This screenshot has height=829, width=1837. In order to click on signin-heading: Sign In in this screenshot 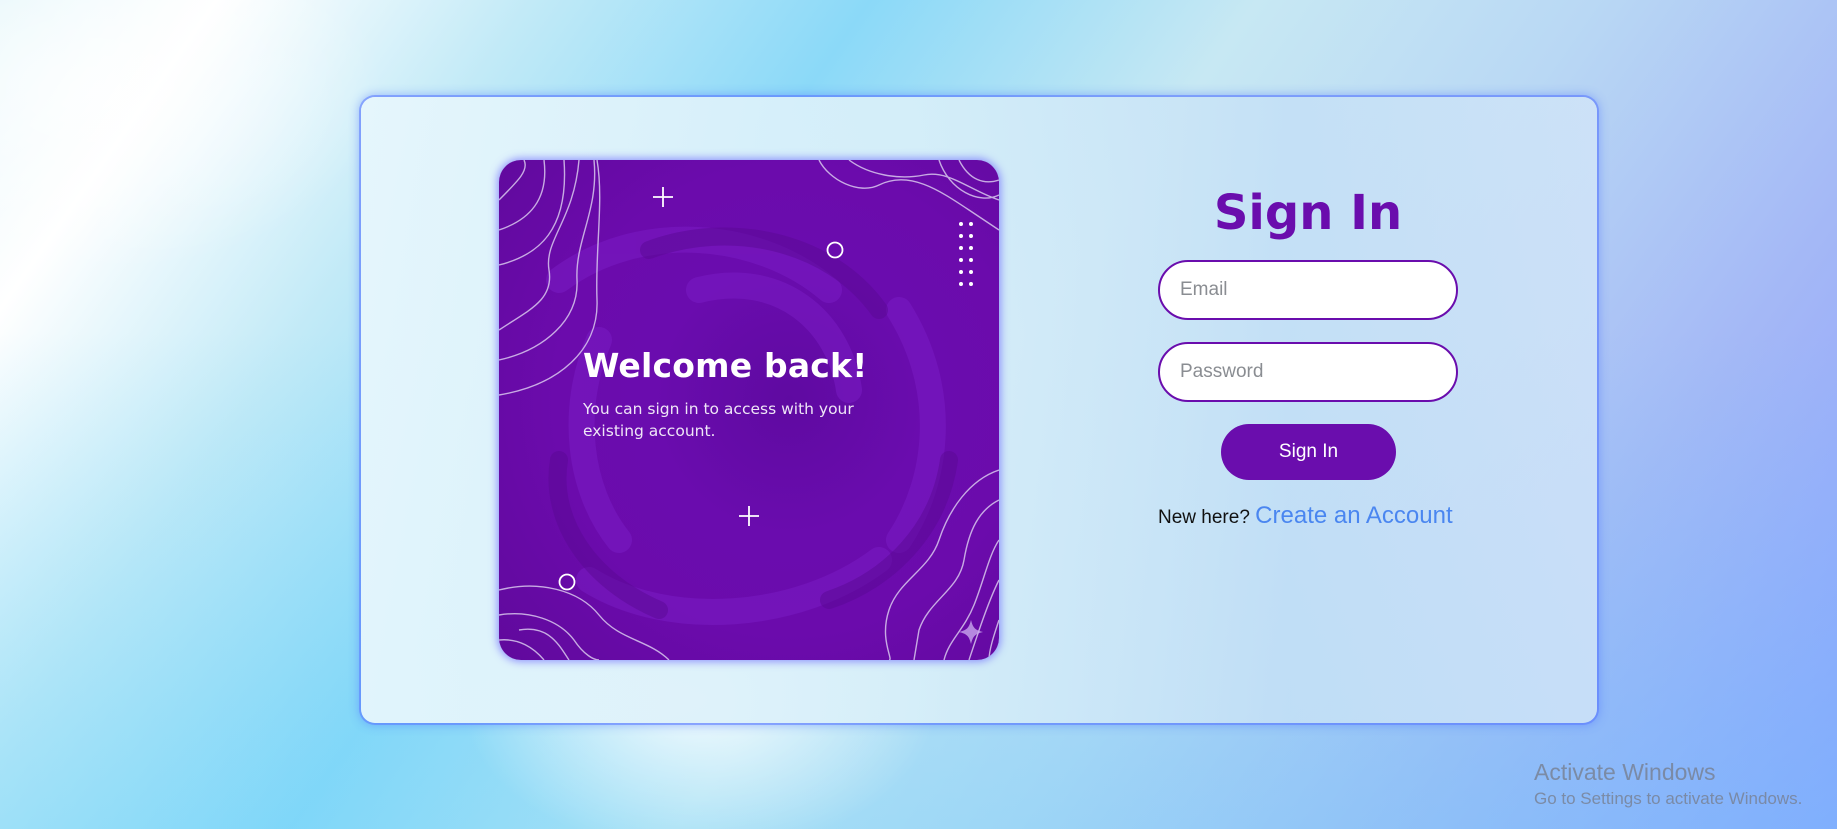, I will do `click(1308, 213)`.